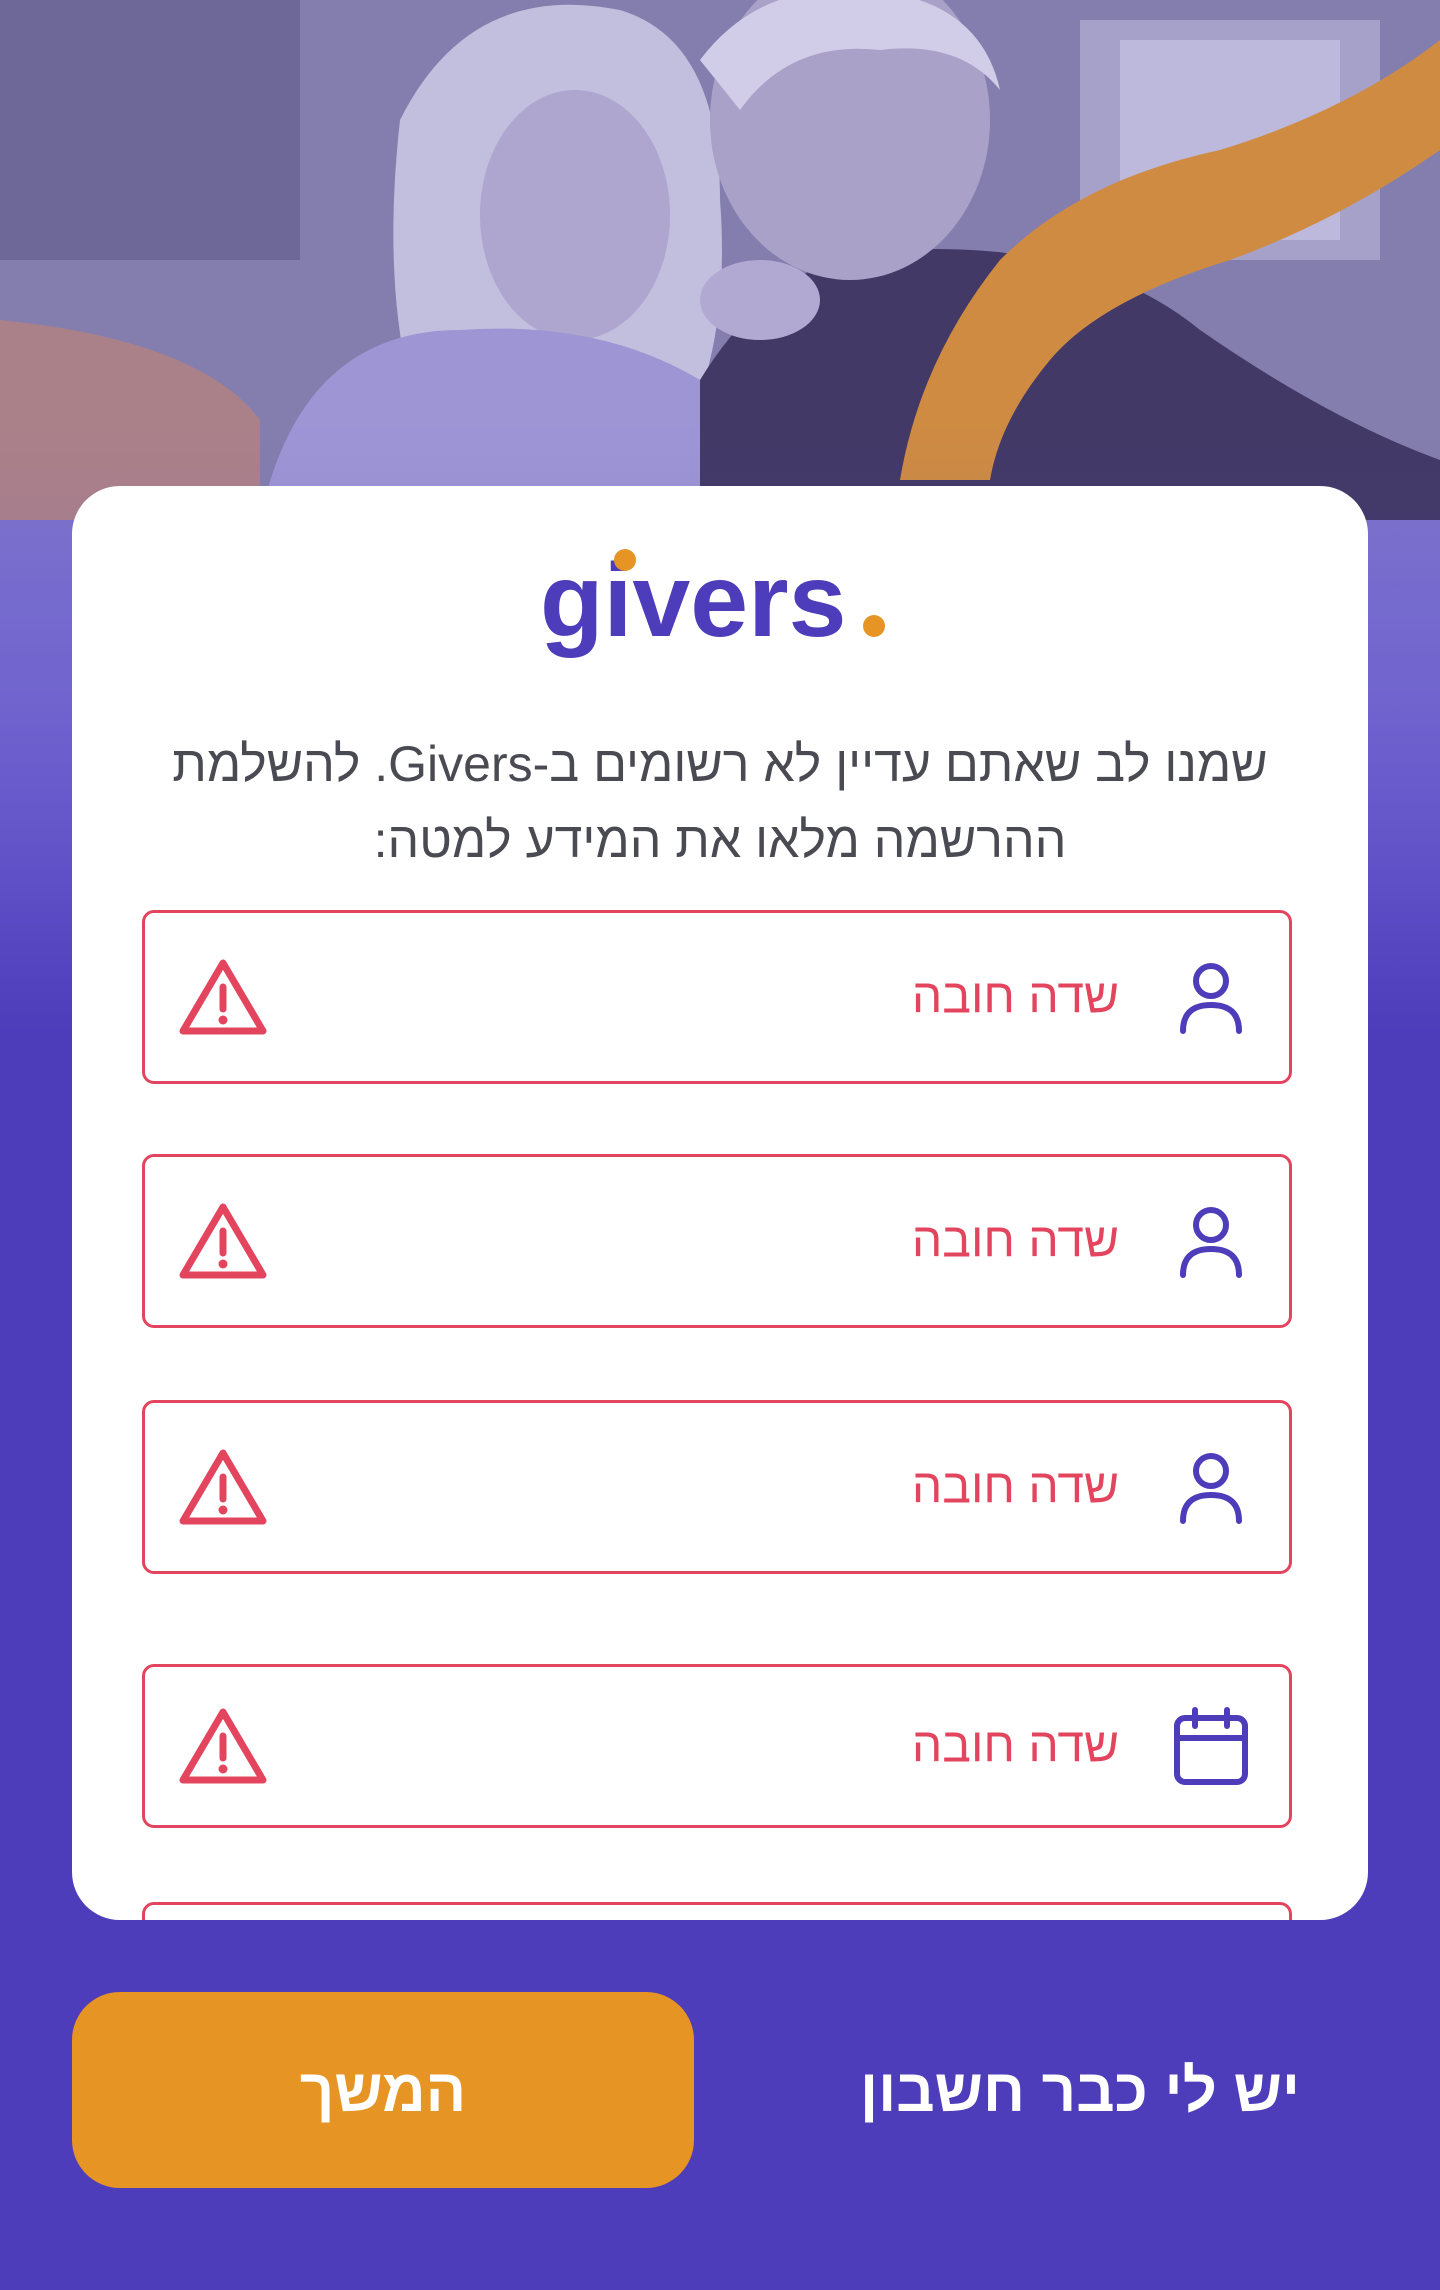  I want to click on birth-date-field: שדה חובה, so click(717, 1746).